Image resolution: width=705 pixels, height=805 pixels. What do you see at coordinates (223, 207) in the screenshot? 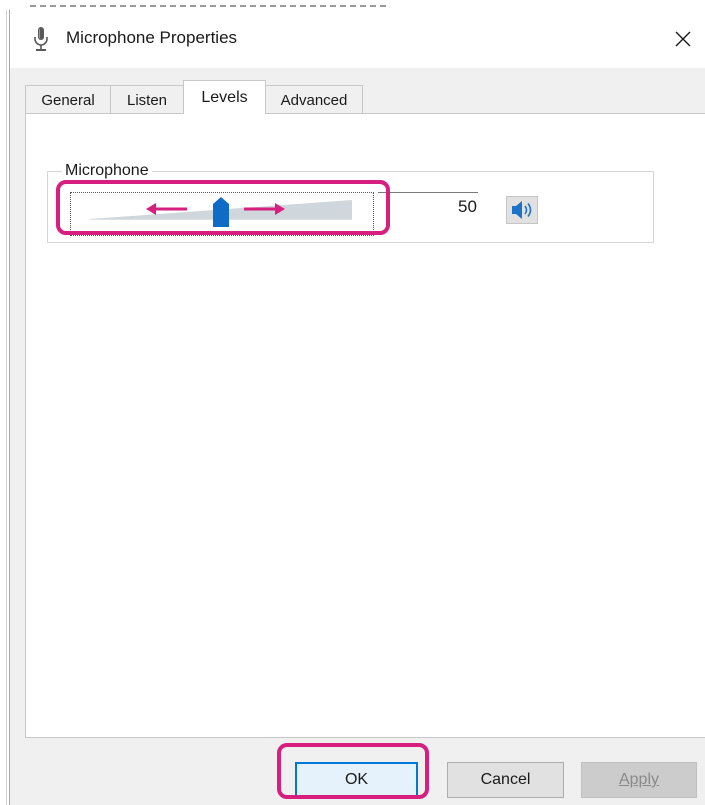
I see `slider-highlight-annotation` at bounding box center [223, 207].